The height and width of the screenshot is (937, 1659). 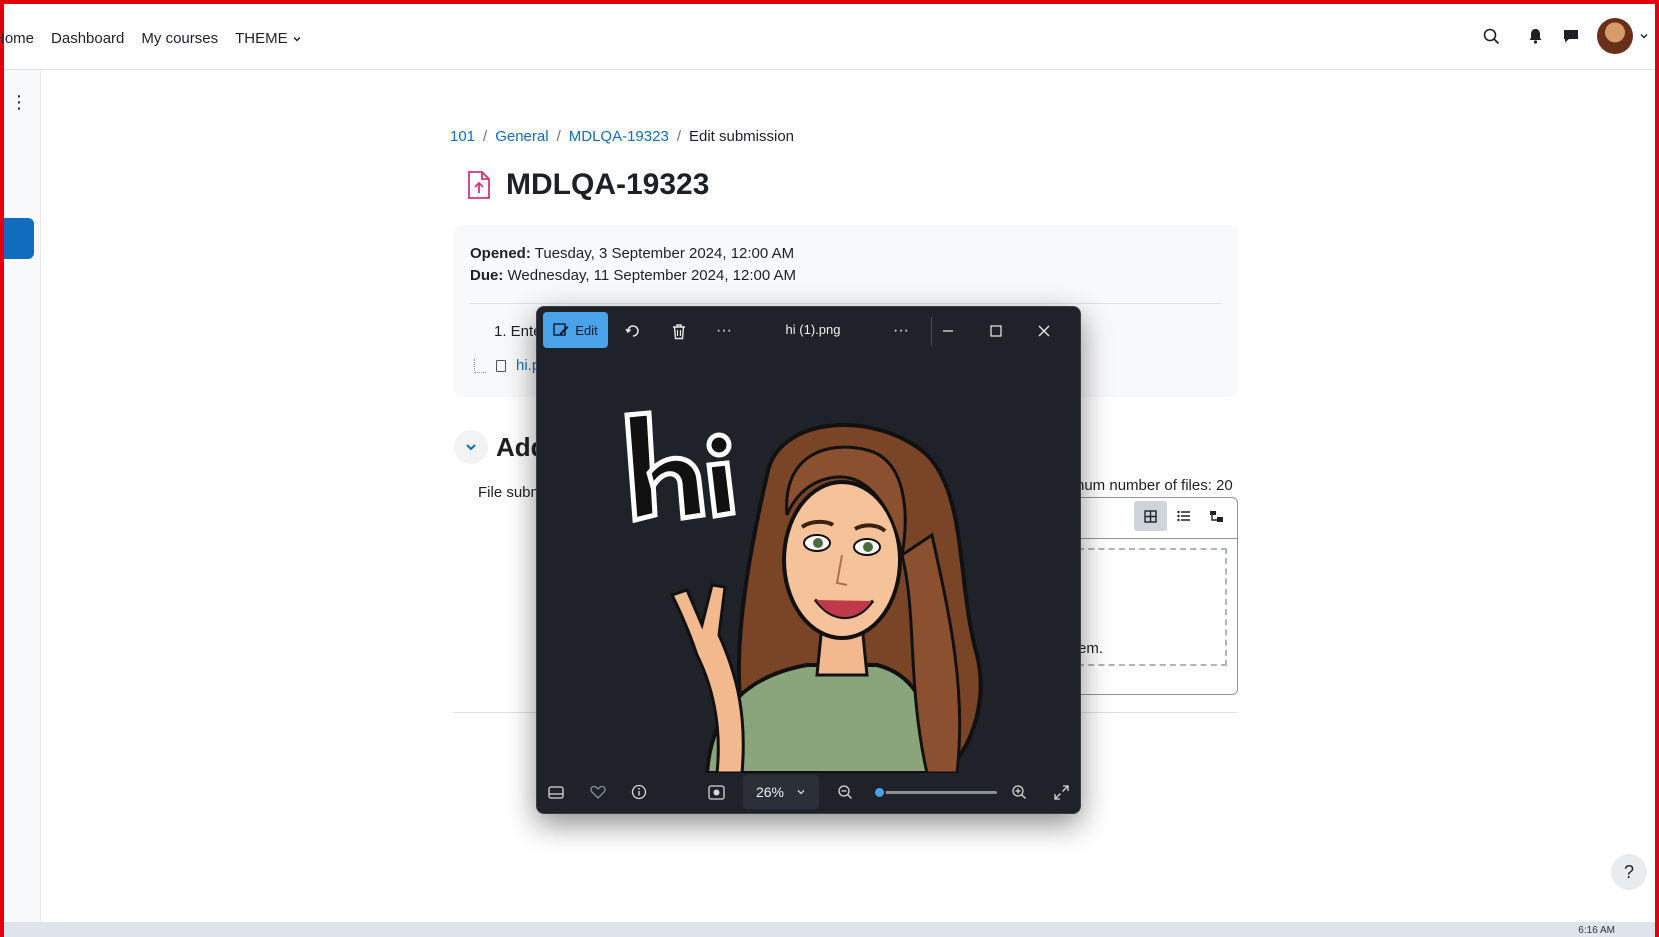 I want to click on breadcrumb-course: 101, so click(x=462, y=136).